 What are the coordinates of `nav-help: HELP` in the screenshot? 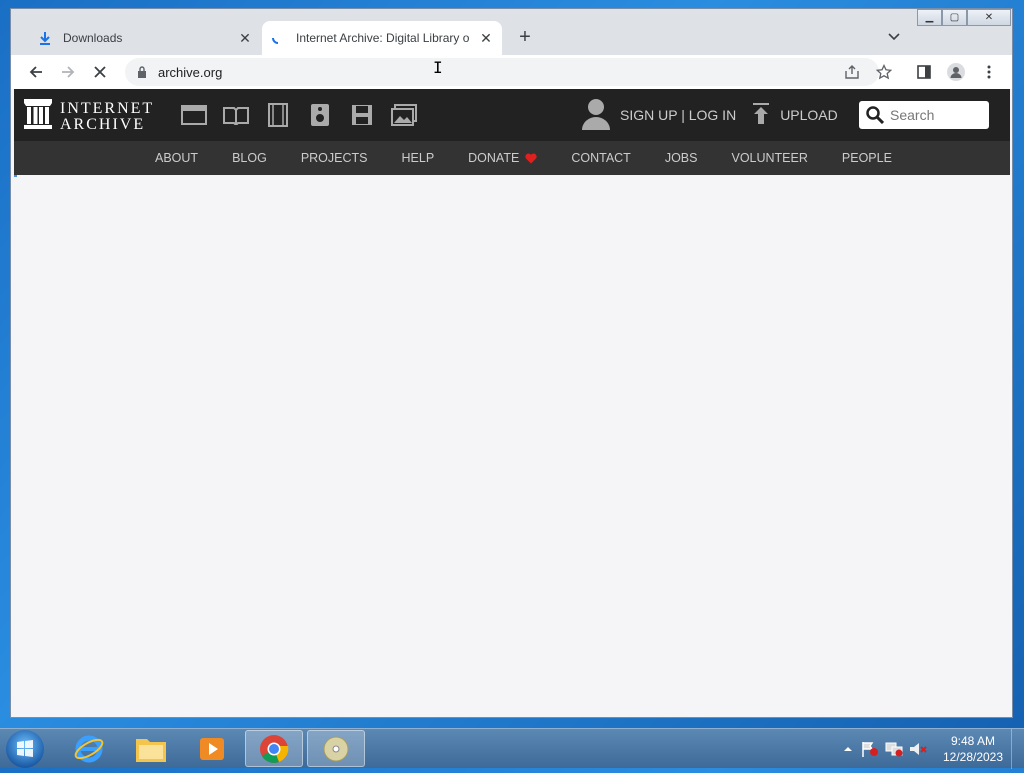 It's located at (418, 158).